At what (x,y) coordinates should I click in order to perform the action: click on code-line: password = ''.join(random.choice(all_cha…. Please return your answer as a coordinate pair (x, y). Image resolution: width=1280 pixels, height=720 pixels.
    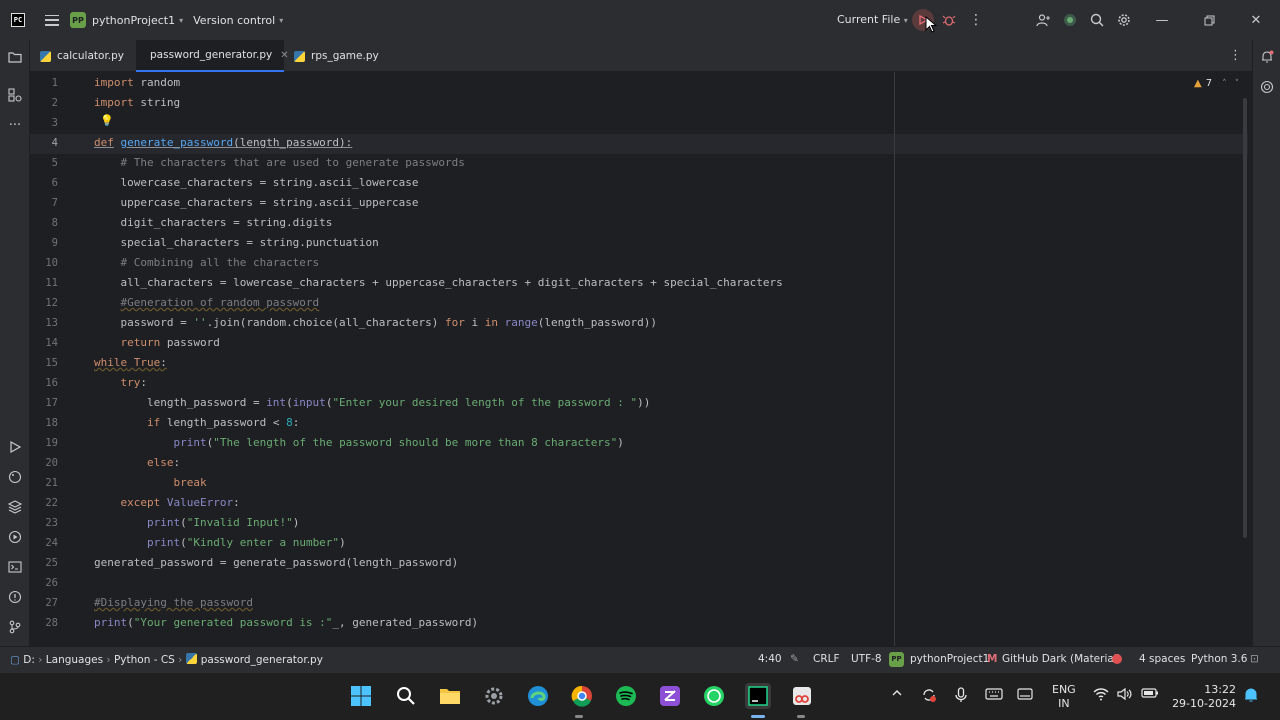
    Looking at the image, I should click on (375, 323).